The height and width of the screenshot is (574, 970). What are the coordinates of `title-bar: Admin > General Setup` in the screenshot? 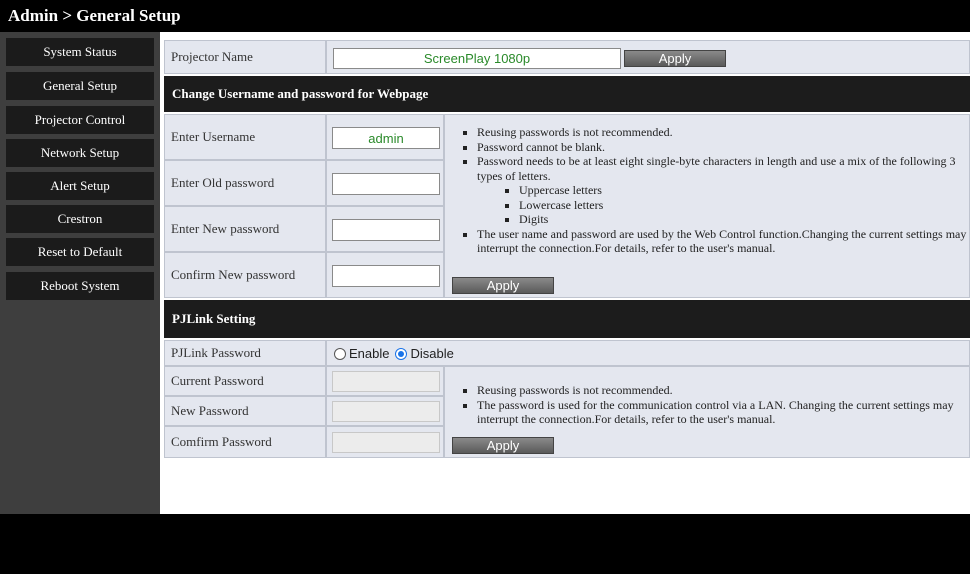 It's located at (485, 16).